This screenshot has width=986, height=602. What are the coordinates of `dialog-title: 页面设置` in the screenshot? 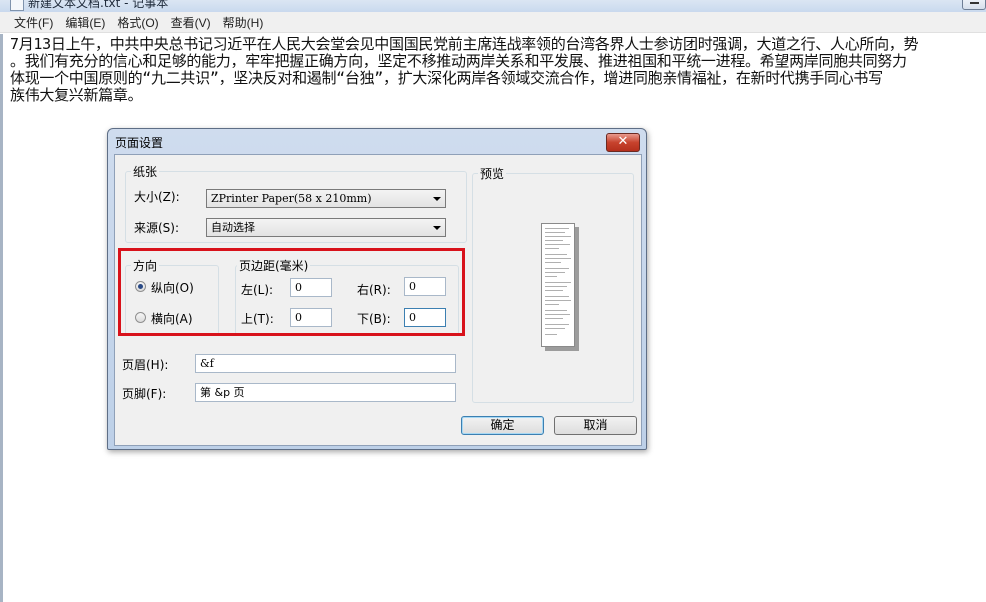 It's located at (139, 143).